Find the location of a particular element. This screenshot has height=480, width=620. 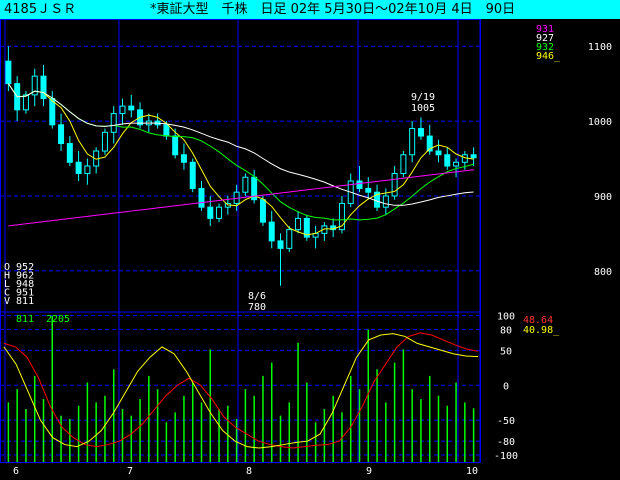

osc-tick-label: 80 is located at coordinates (506, 330).